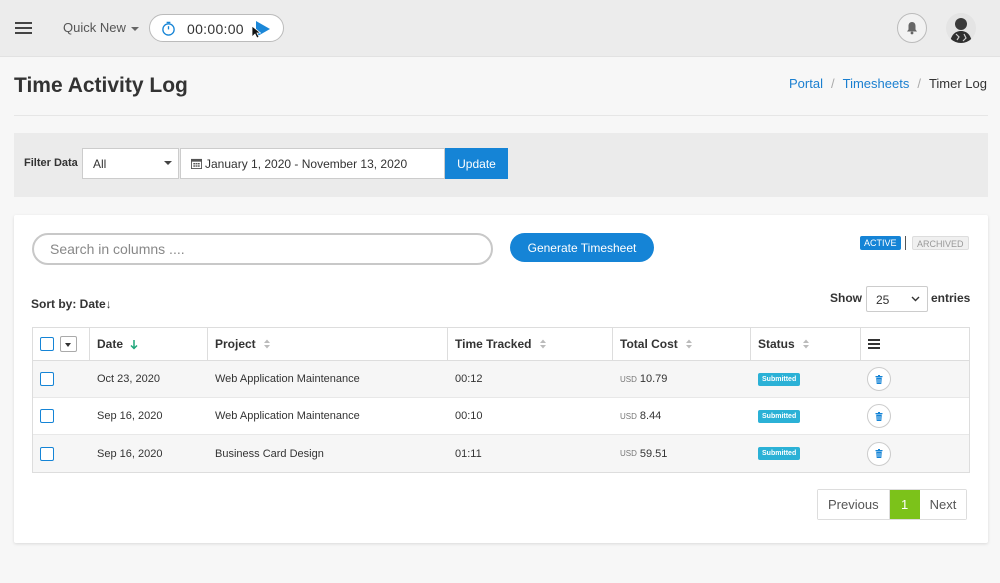  I want to click on select-all-cell, so click(47, 344).